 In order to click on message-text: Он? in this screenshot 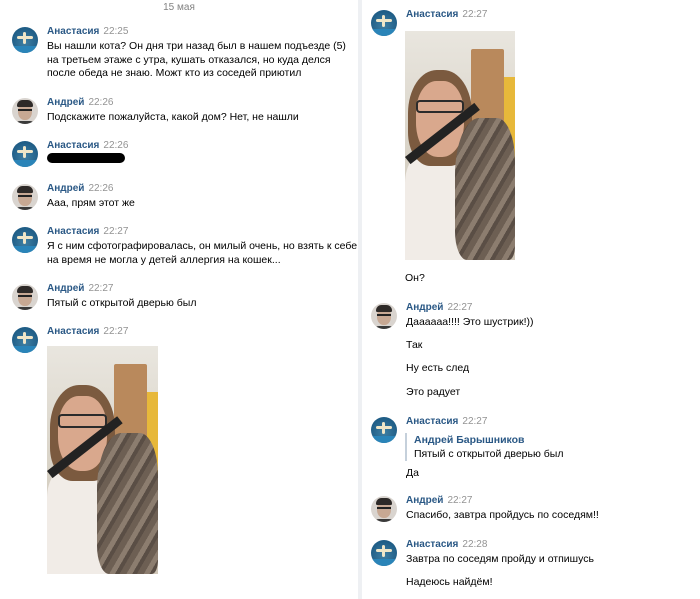, I will do `click(415, 278)`.